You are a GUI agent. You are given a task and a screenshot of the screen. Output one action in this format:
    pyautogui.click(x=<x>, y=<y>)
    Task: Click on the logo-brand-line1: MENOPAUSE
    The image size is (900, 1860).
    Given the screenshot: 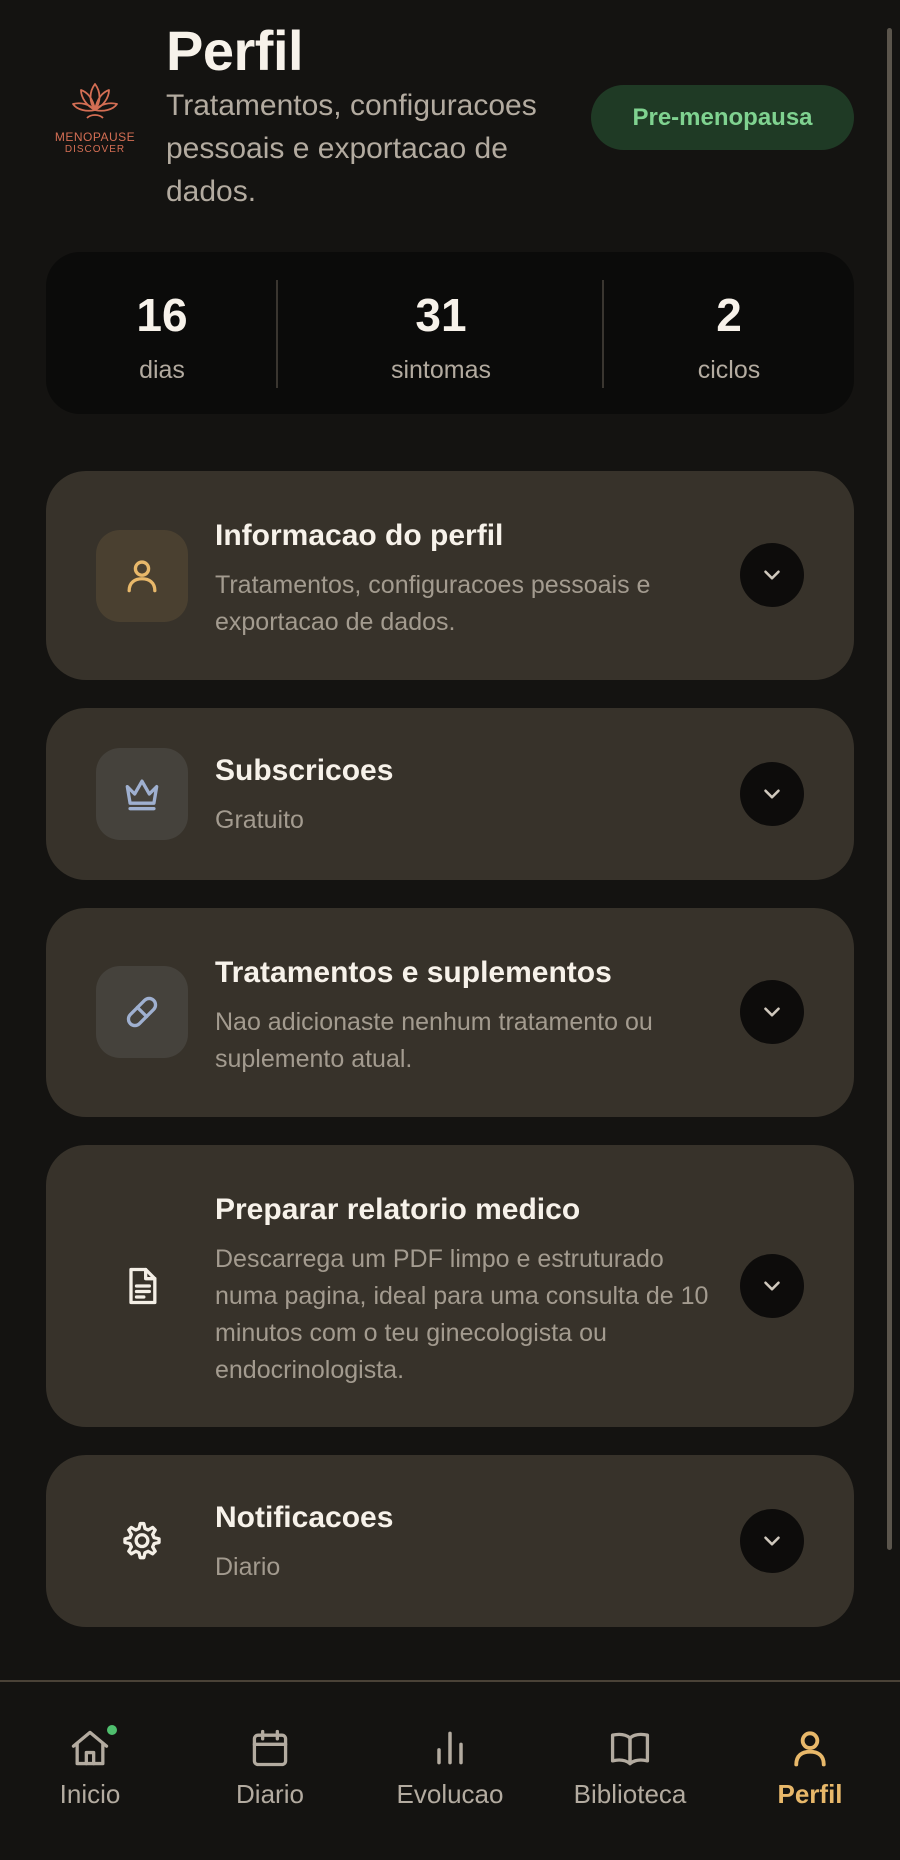 What is the action you would take?
    pyautogui.click(x=95, y=137)
    